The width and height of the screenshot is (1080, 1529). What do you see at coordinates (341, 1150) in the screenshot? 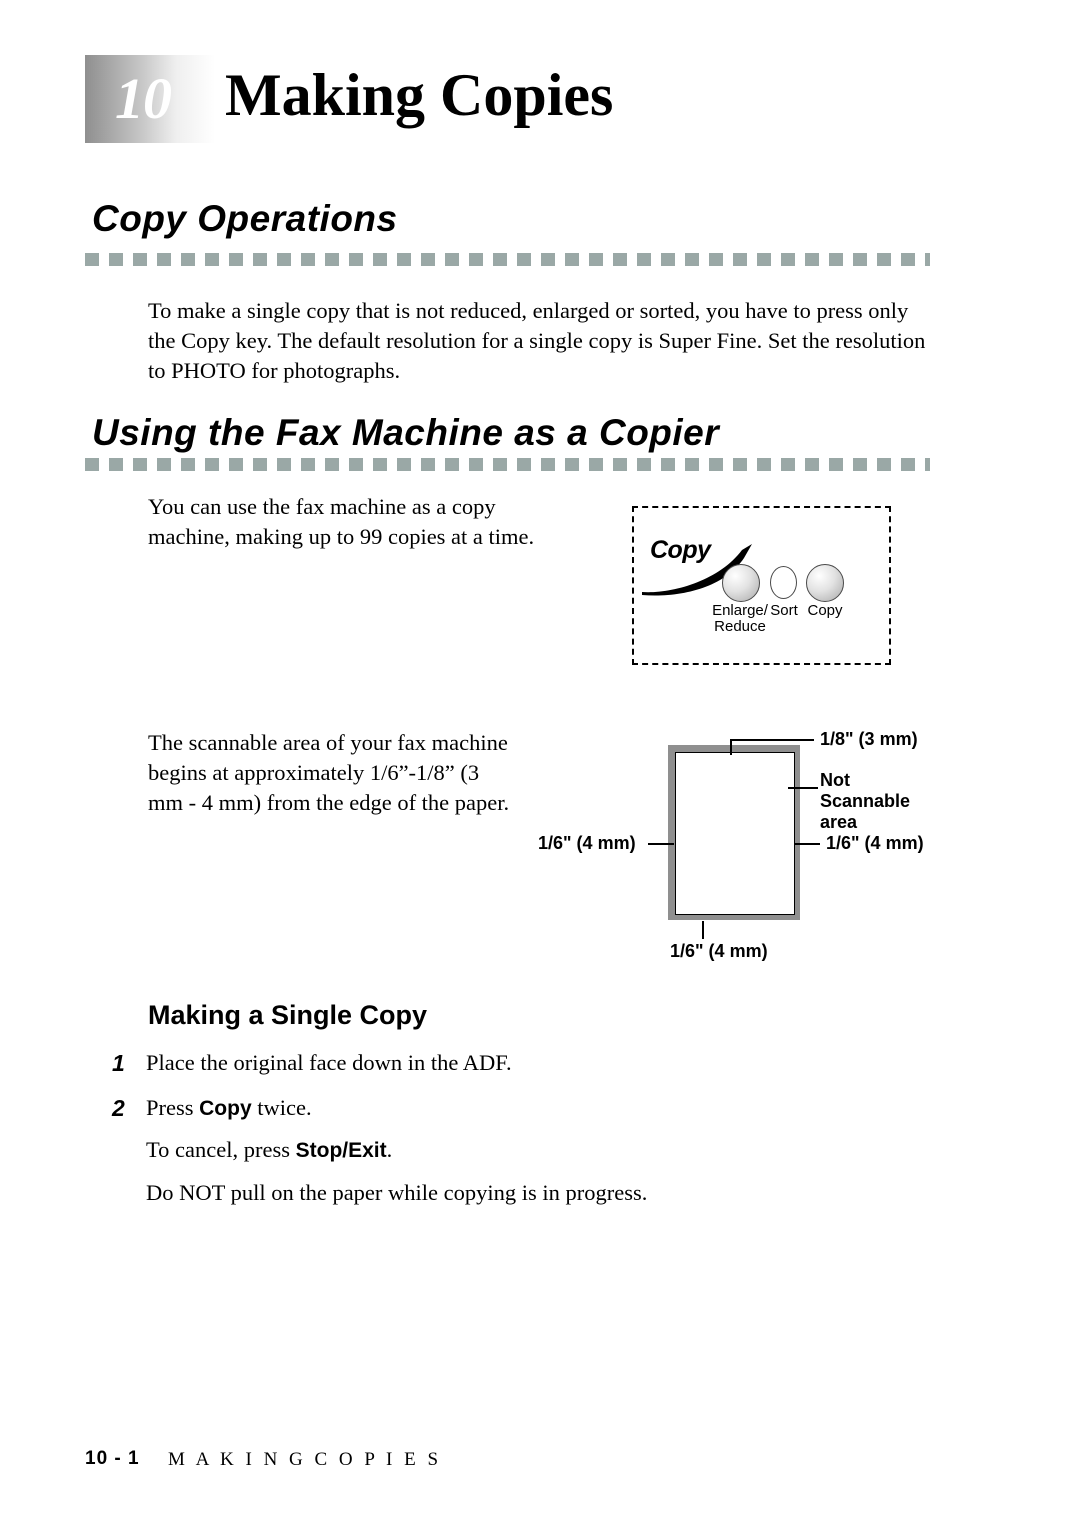
I see `cancel-key-stop-exit: Stop/Exit` at bounding box center [341, 1150].